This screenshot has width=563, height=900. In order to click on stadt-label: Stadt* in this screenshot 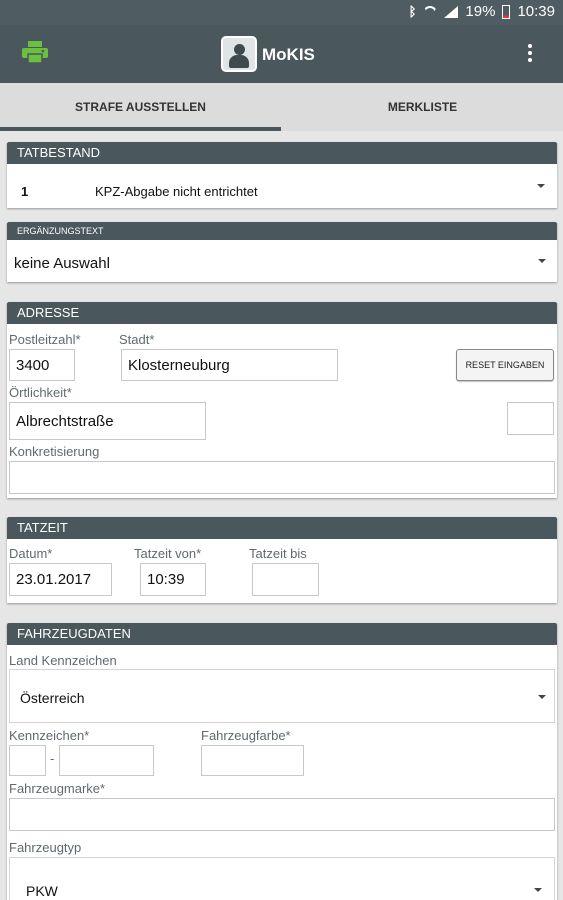, I will do `click(137, 339)`.